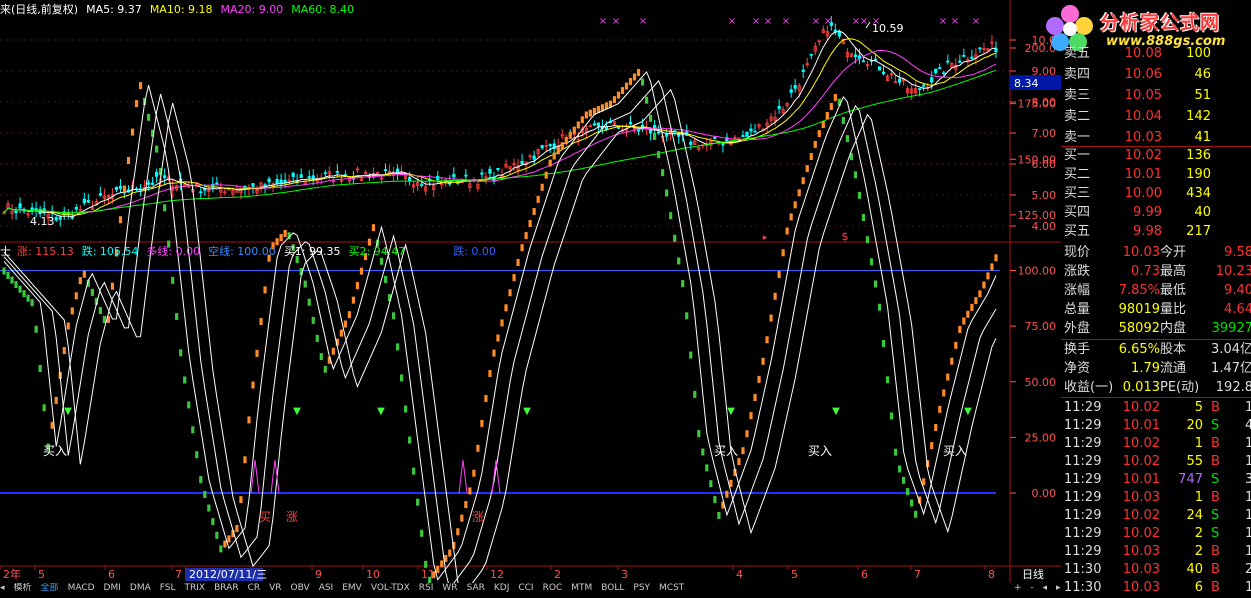 This screenshot has height=598, width=1251. I want to click on stat-value: 3.04亿, so click(1231, 349).